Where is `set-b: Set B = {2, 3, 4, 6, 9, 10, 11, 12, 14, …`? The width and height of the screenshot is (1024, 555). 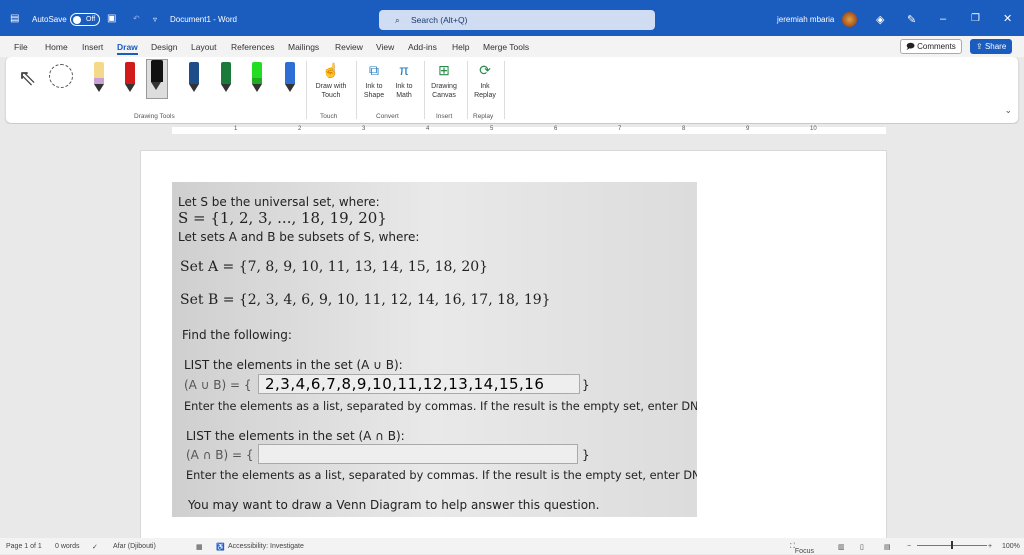
set-b: Set B = {2, 3, 4, 6, 9, 10, 11, 12, 14, … is located at coordinates (365, 300).